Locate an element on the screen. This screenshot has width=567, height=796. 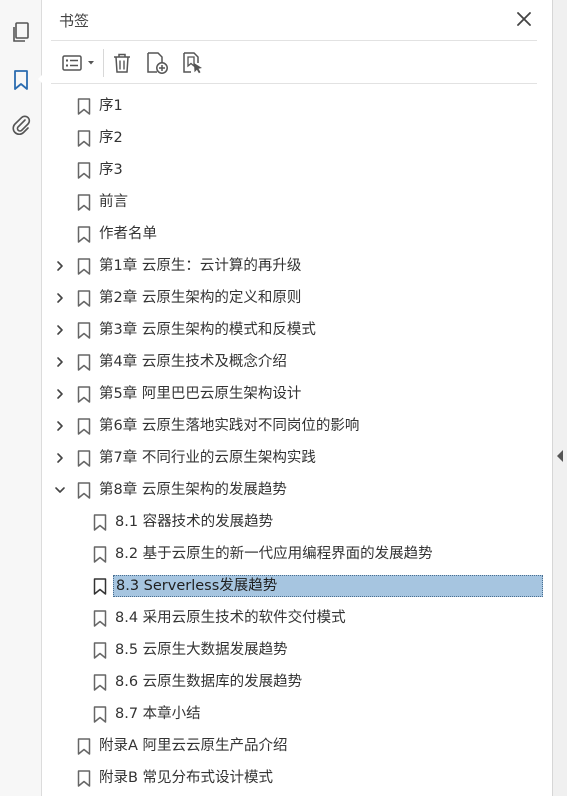
bookmark-item: 作者名单 is located at coordinates (297, 234).